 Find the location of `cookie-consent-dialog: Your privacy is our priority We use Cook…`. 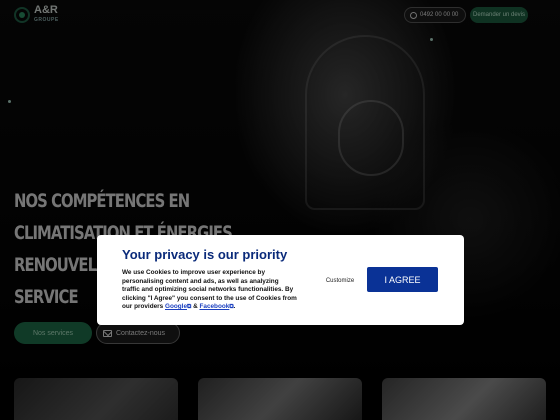

cookie-consent-dialog: Your privacy is our priority We use Cook… is located at coordinates (280, 280).